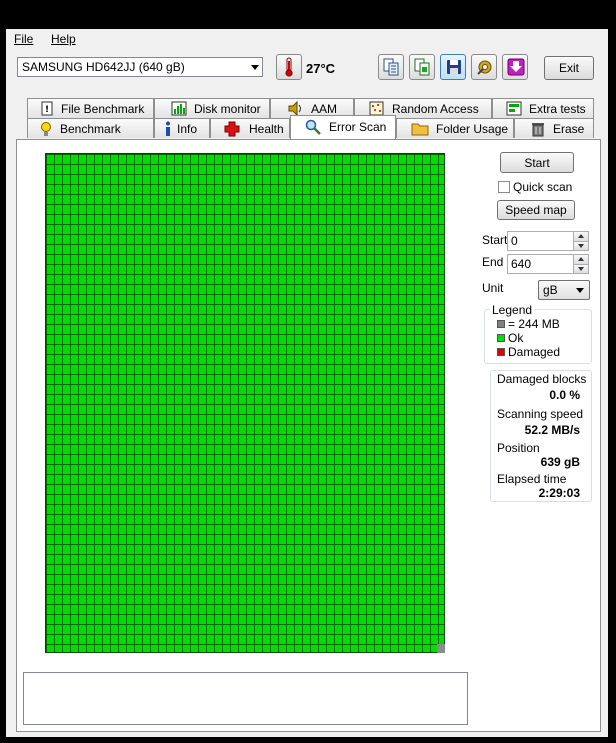 The width and height of the screenshot is (616, 743). I want to click on scanning-speed-value: 52.2 MB/s, so click(552, 430).